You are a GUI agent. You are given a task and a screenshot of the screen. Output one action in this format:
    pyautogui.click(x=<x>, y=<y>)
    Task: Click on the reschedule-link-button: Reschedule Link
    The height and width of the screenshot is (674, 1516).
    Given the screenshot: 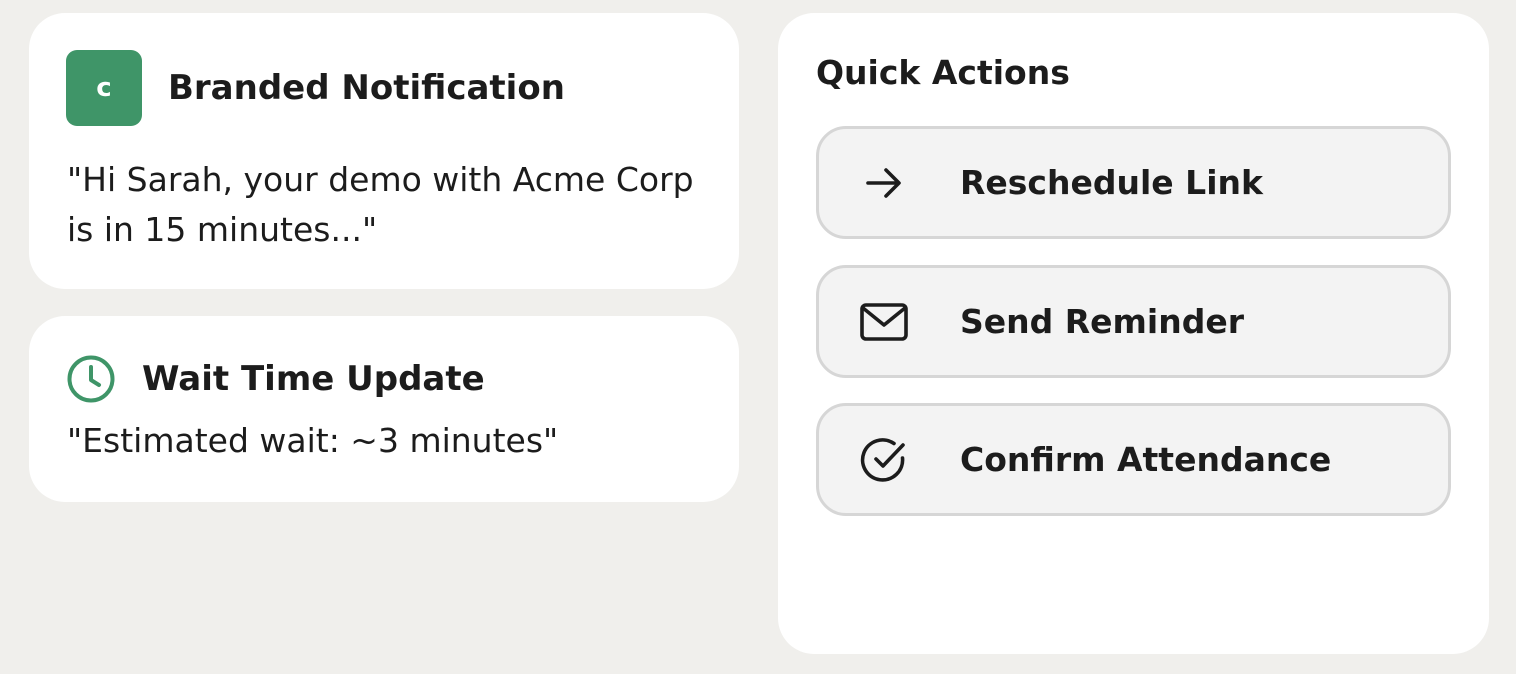 What is the action you would take?
    pyautogui.click(x=1133, y=182)
    